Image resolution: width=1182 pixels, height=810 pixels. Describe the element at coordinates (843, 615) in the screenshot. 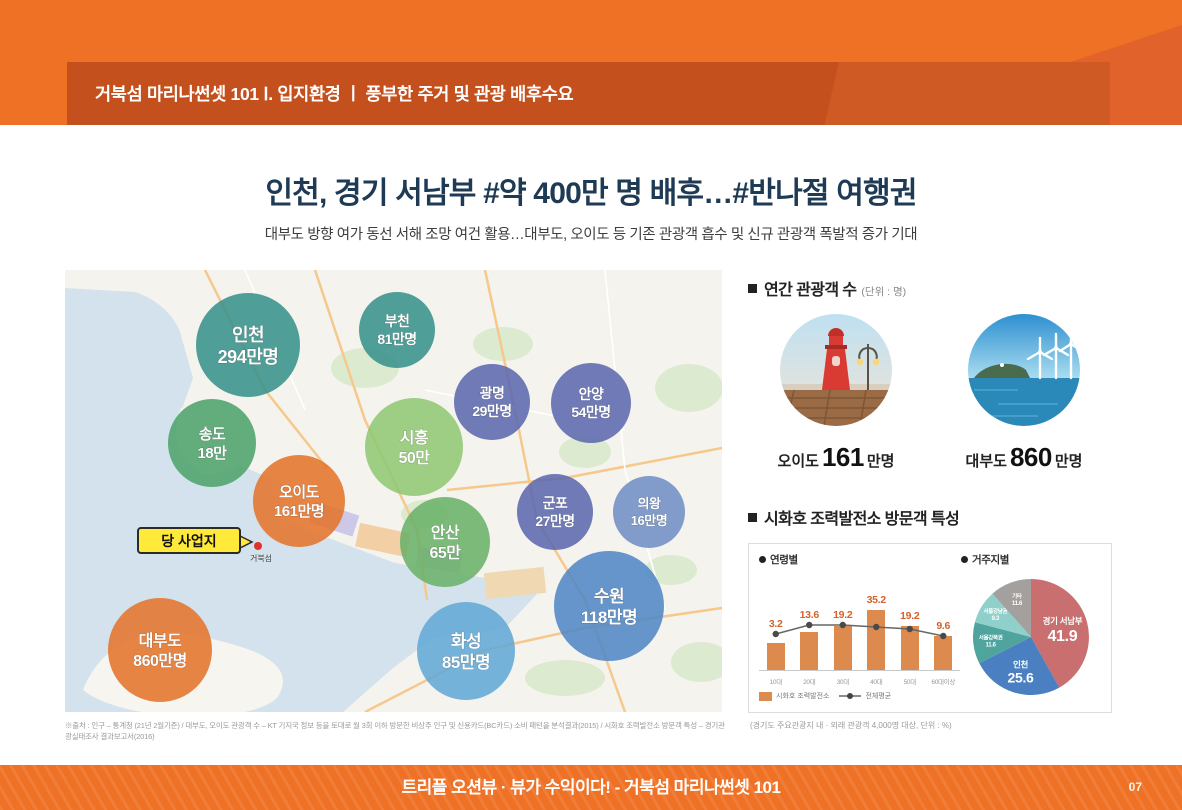

I see `bar-value-label: 19.2` at that location.